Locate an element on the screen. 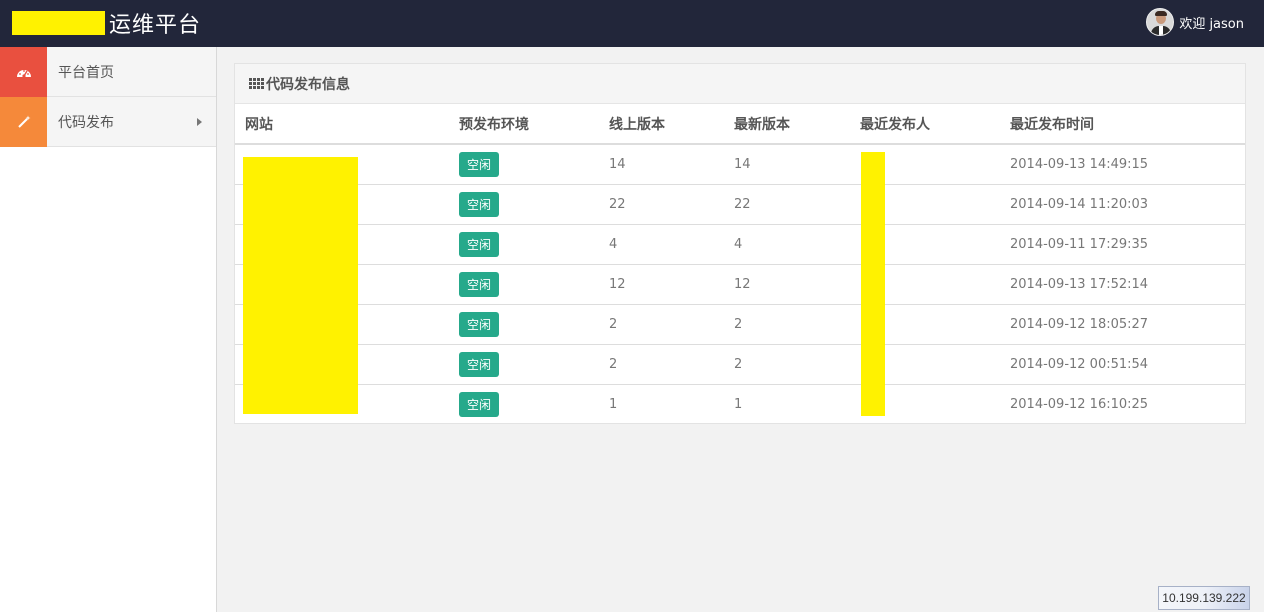  latest-version-cell: 1 is located at coordinates (738, 404).